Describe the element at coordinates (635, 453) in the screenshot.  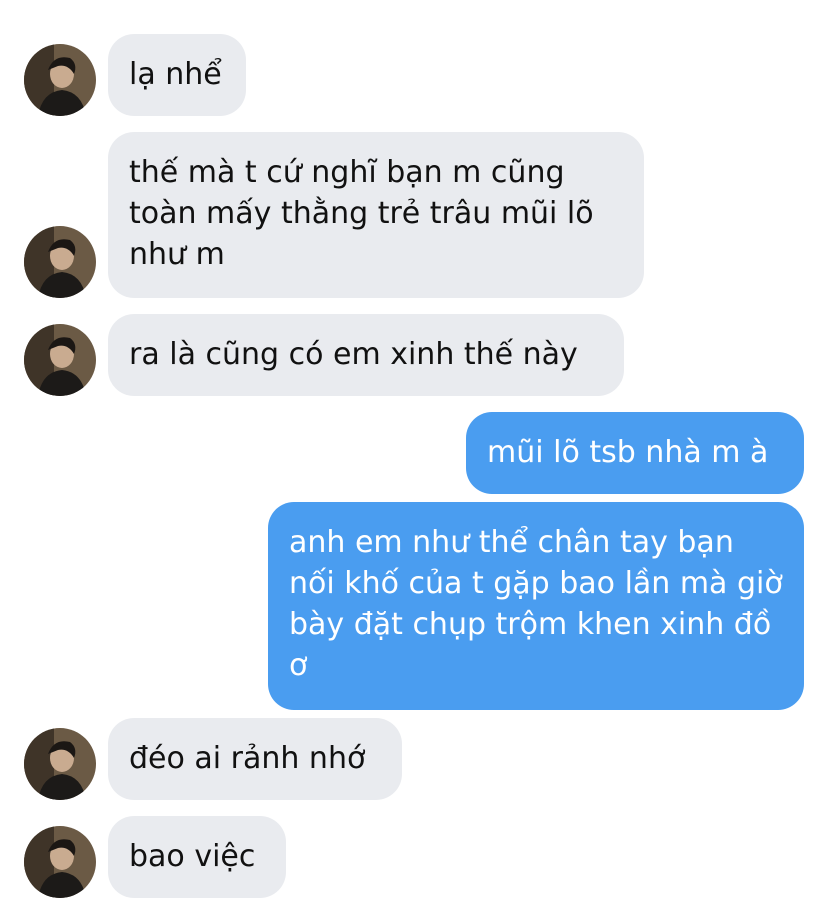
I see `outgoing-message: mũi lõ tsb nhà m à` at that location.